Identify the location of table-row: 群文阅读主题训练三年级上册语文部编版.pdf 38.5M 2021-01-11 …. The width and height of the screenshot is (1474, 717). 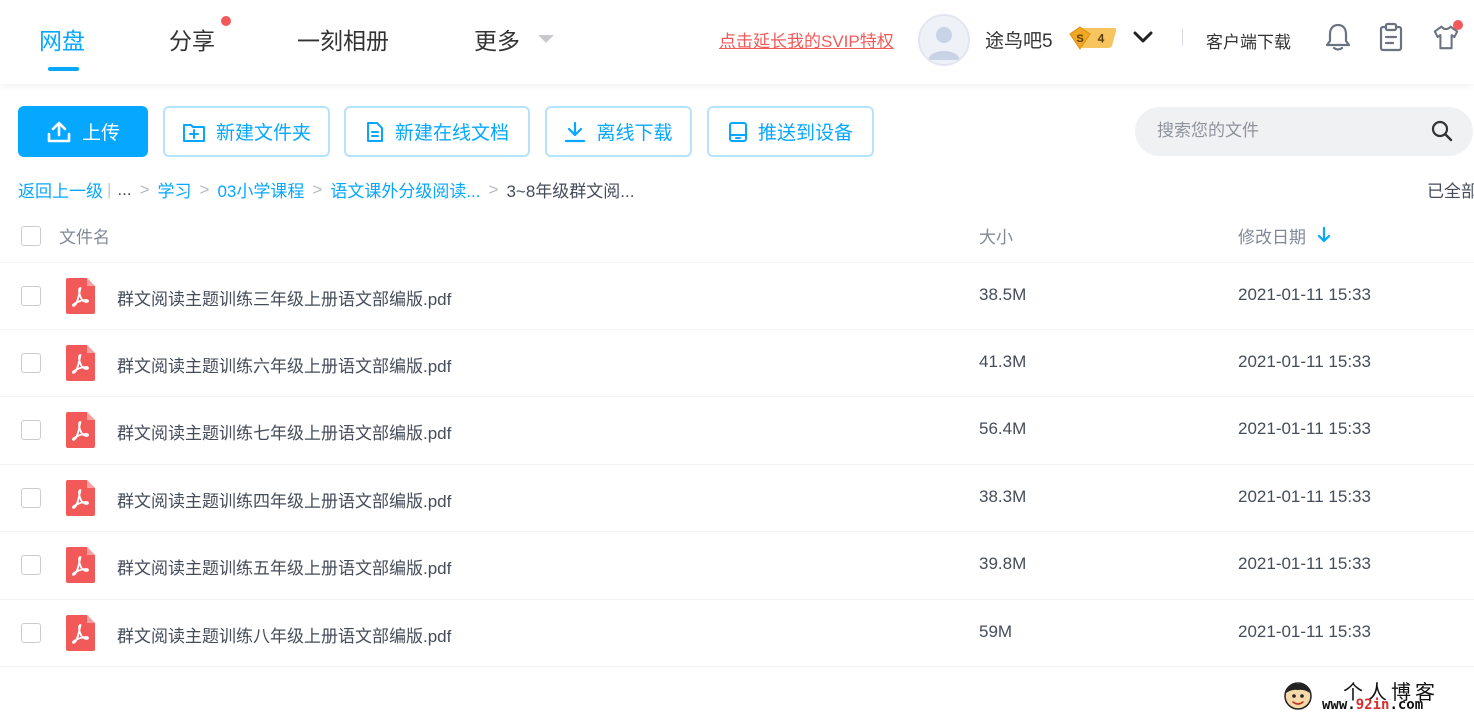
(737, 295).